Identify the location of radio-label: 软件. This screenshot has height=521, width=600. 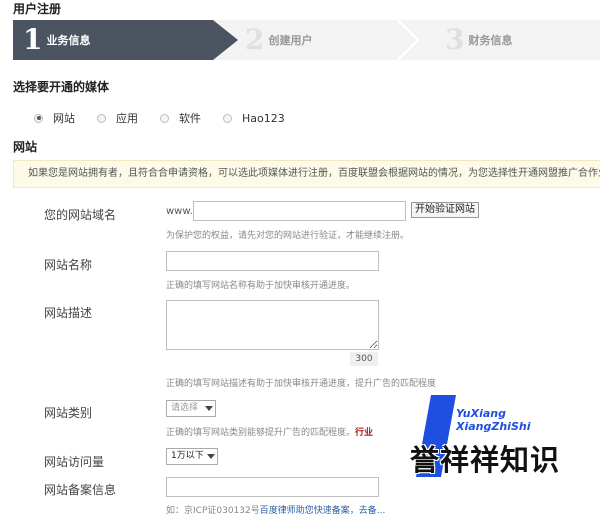
(190, 118).